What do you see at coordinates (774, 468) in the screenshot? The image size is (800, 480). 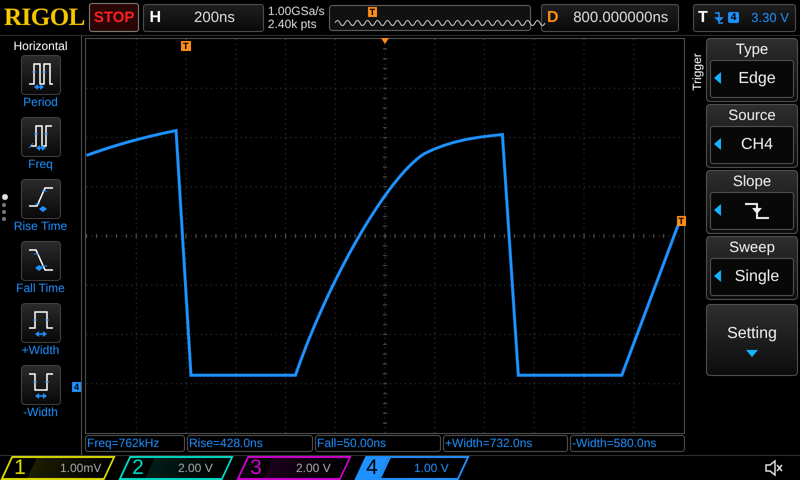 I see `mute-icon` at bounding box center [774, 468].